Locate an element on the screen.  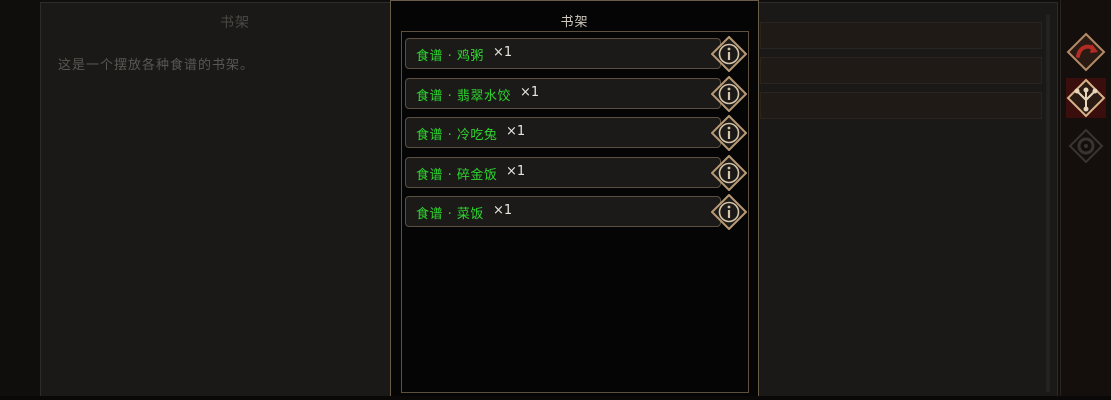
gear-icon is located at coordinates (1086, 146).